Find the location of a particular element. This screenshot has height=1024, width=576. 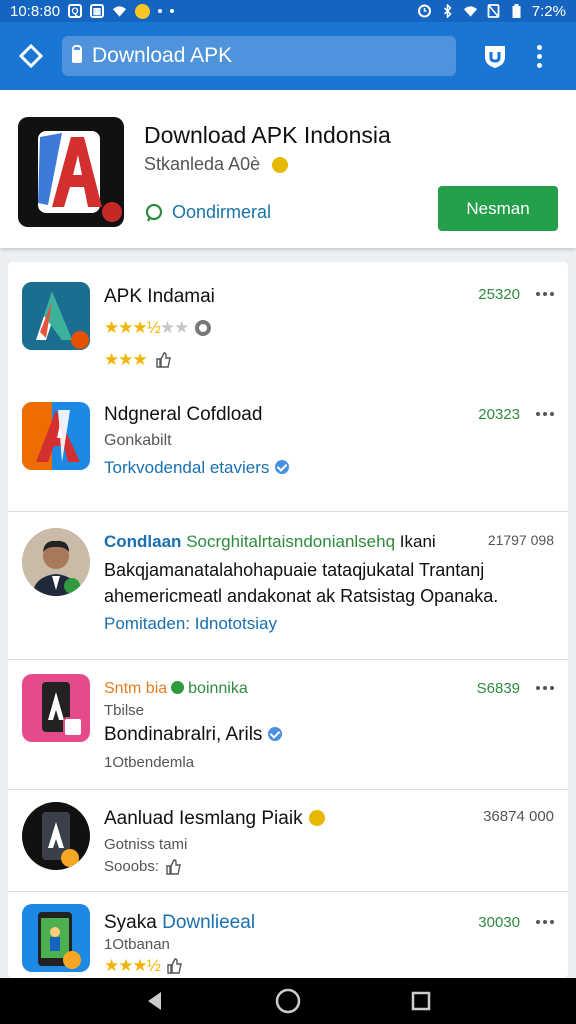

download-count: 36874 000 is located at coordinates (518, 816).